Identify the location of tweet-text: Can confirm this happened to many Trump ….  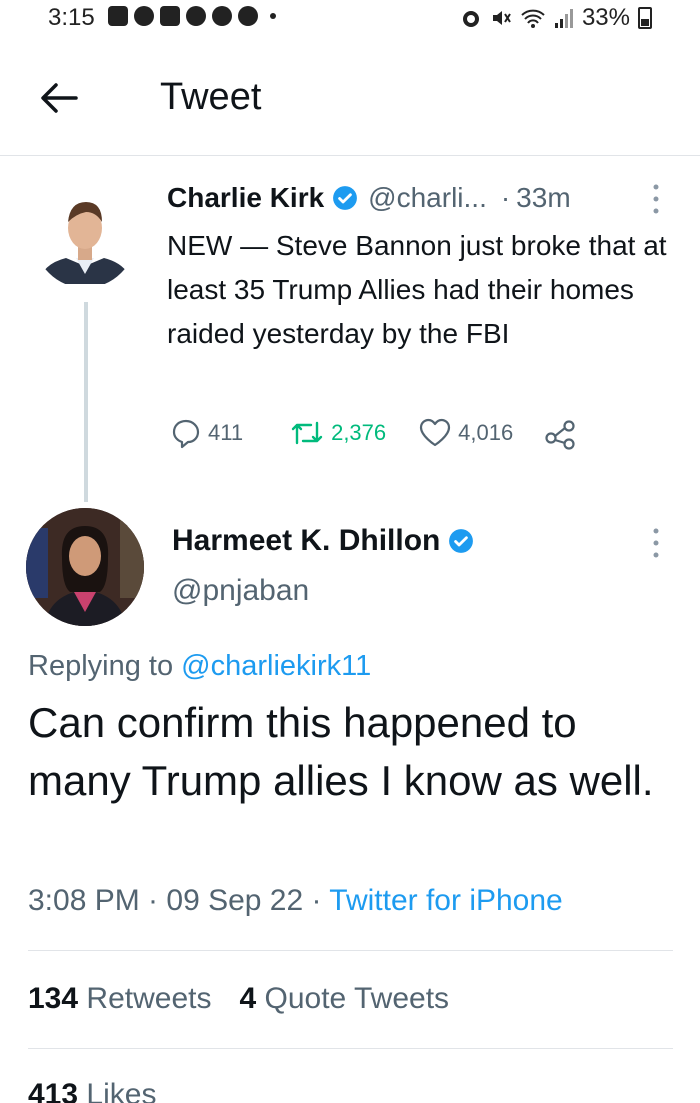
(341, 751).